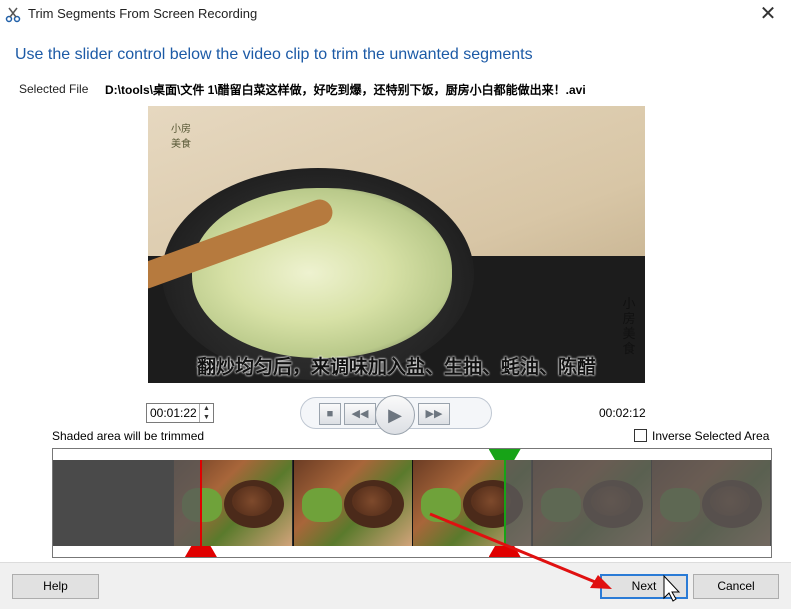 The height and width of the screenshot is (609, 791). I want to click on play-icon: ▶, so click(395, 415).